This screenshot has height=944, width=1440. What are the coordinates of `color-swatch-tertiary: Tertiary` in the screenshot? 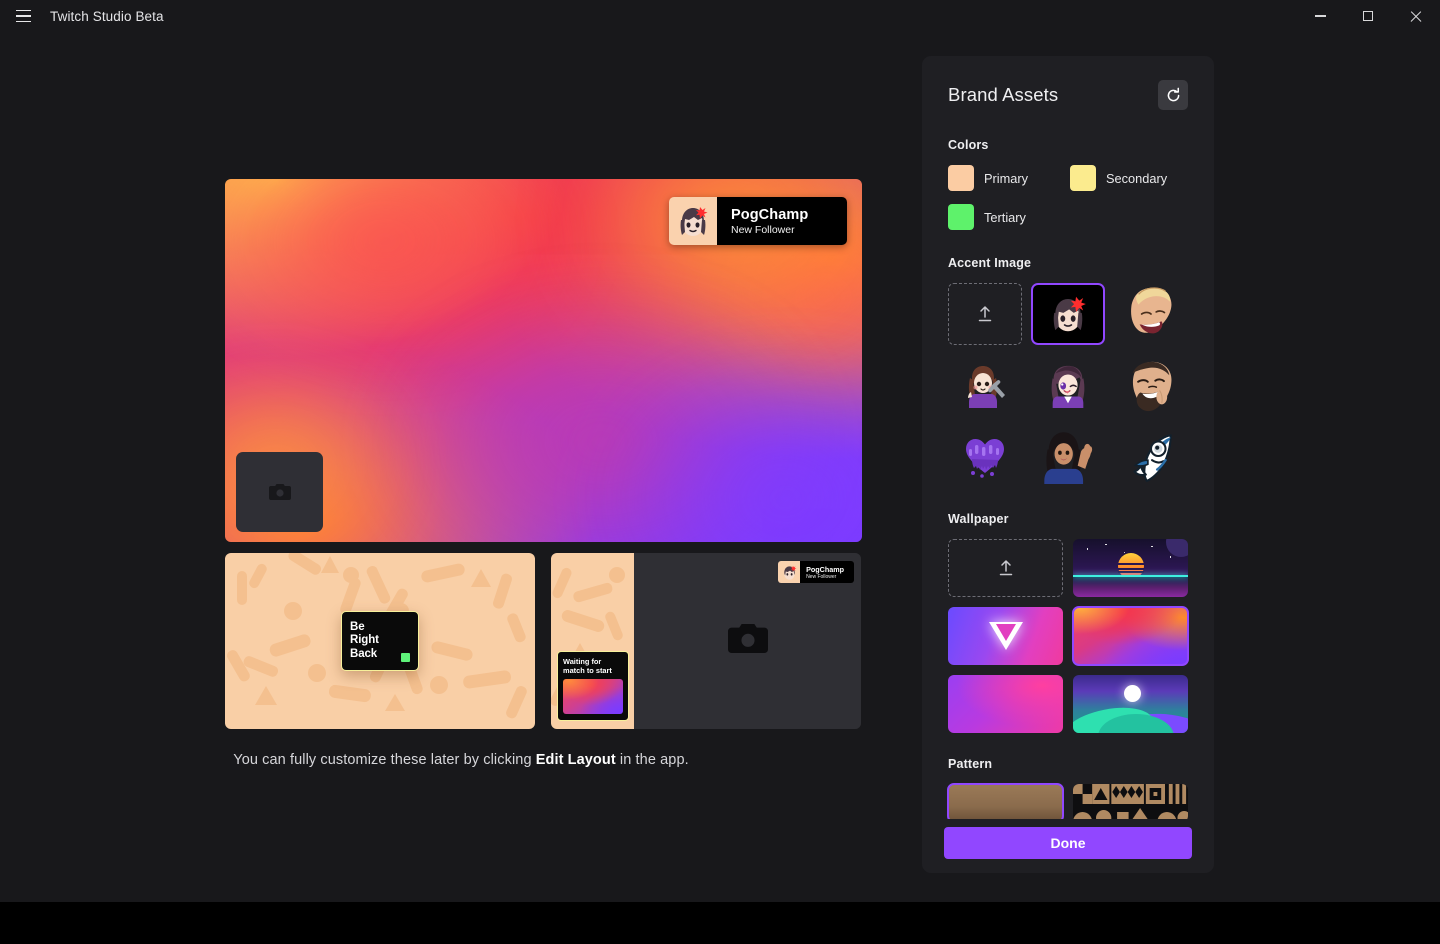 It's located at (1007, 217).